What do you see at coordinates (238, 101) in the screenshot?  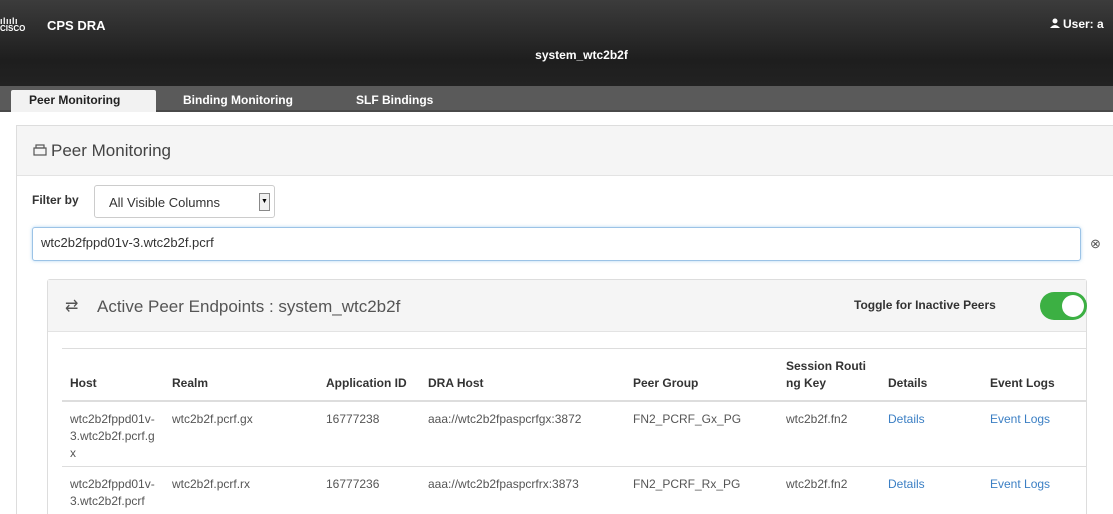 I see `tab-binding-monitoring: Binding Monitoring` at bounding box center [238, 101].